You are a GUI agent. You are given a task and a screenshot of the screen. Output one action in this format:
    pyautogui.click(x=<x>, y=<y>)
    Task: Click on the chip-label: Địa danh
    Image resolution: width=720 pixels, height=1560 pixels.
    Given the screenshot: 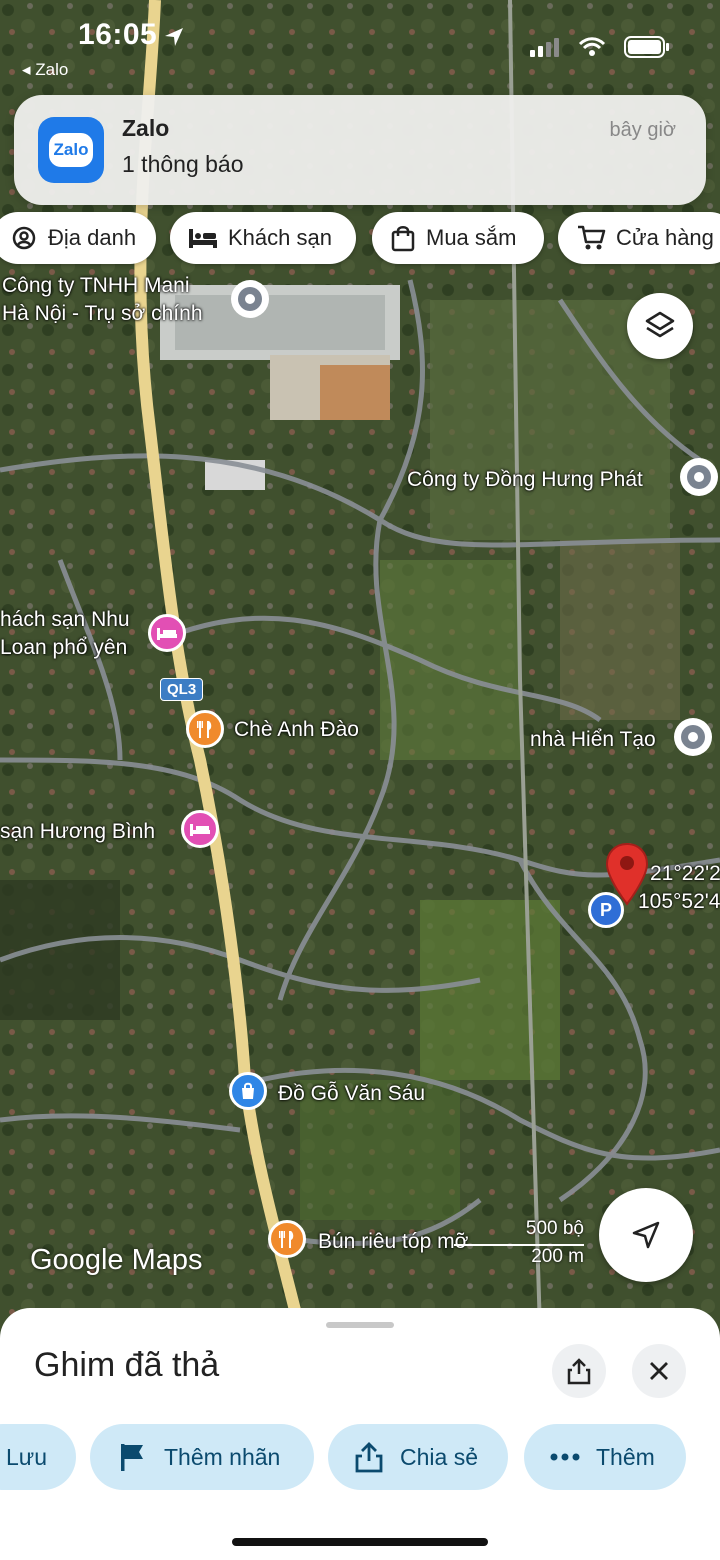 What is the action you would take?
    pyautogui.click(x=92, y=237)
    